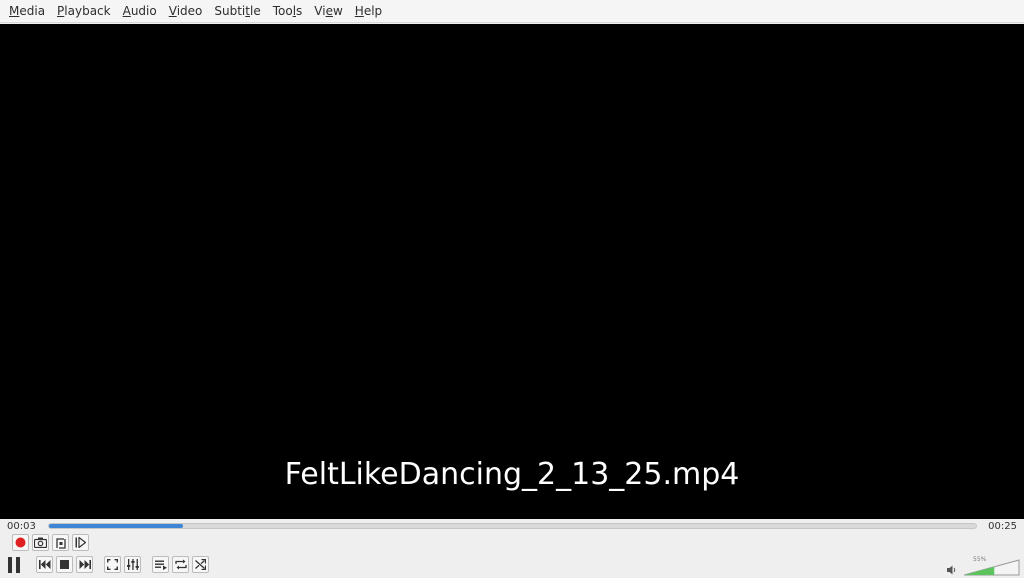  I want to click on equalizer-icon, so click(132, 564).